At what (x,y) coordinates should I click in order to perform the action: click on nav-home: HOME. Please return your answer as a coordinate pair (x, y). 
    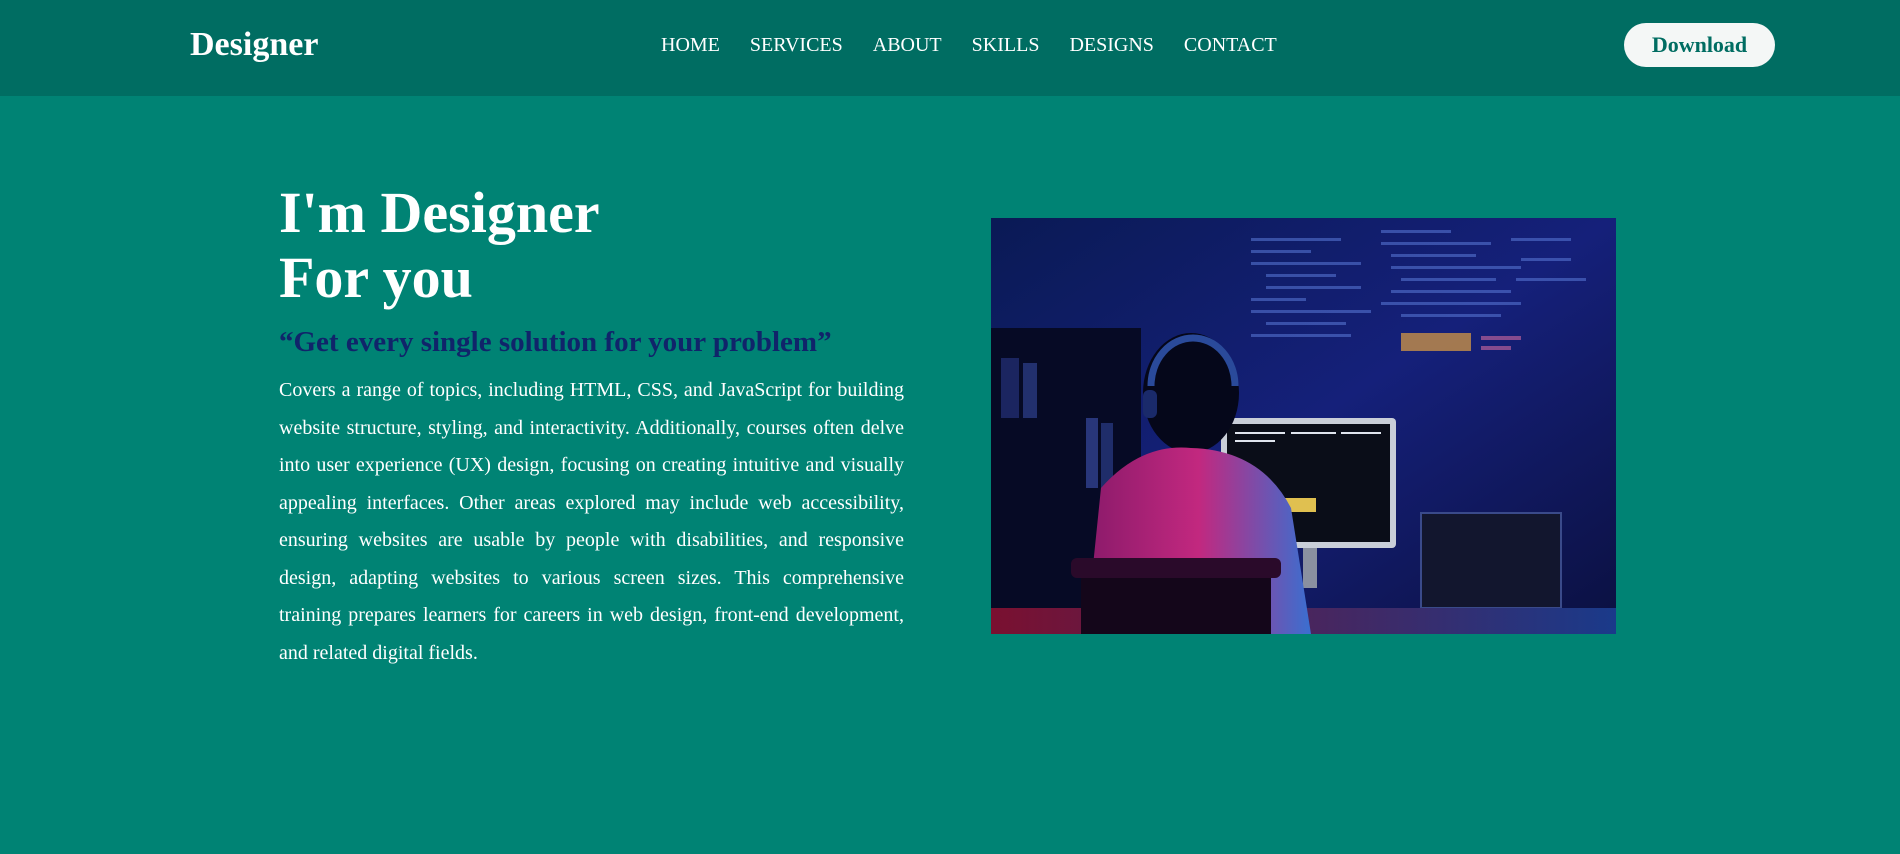
    Looking at the image, I should click on (690, 45).